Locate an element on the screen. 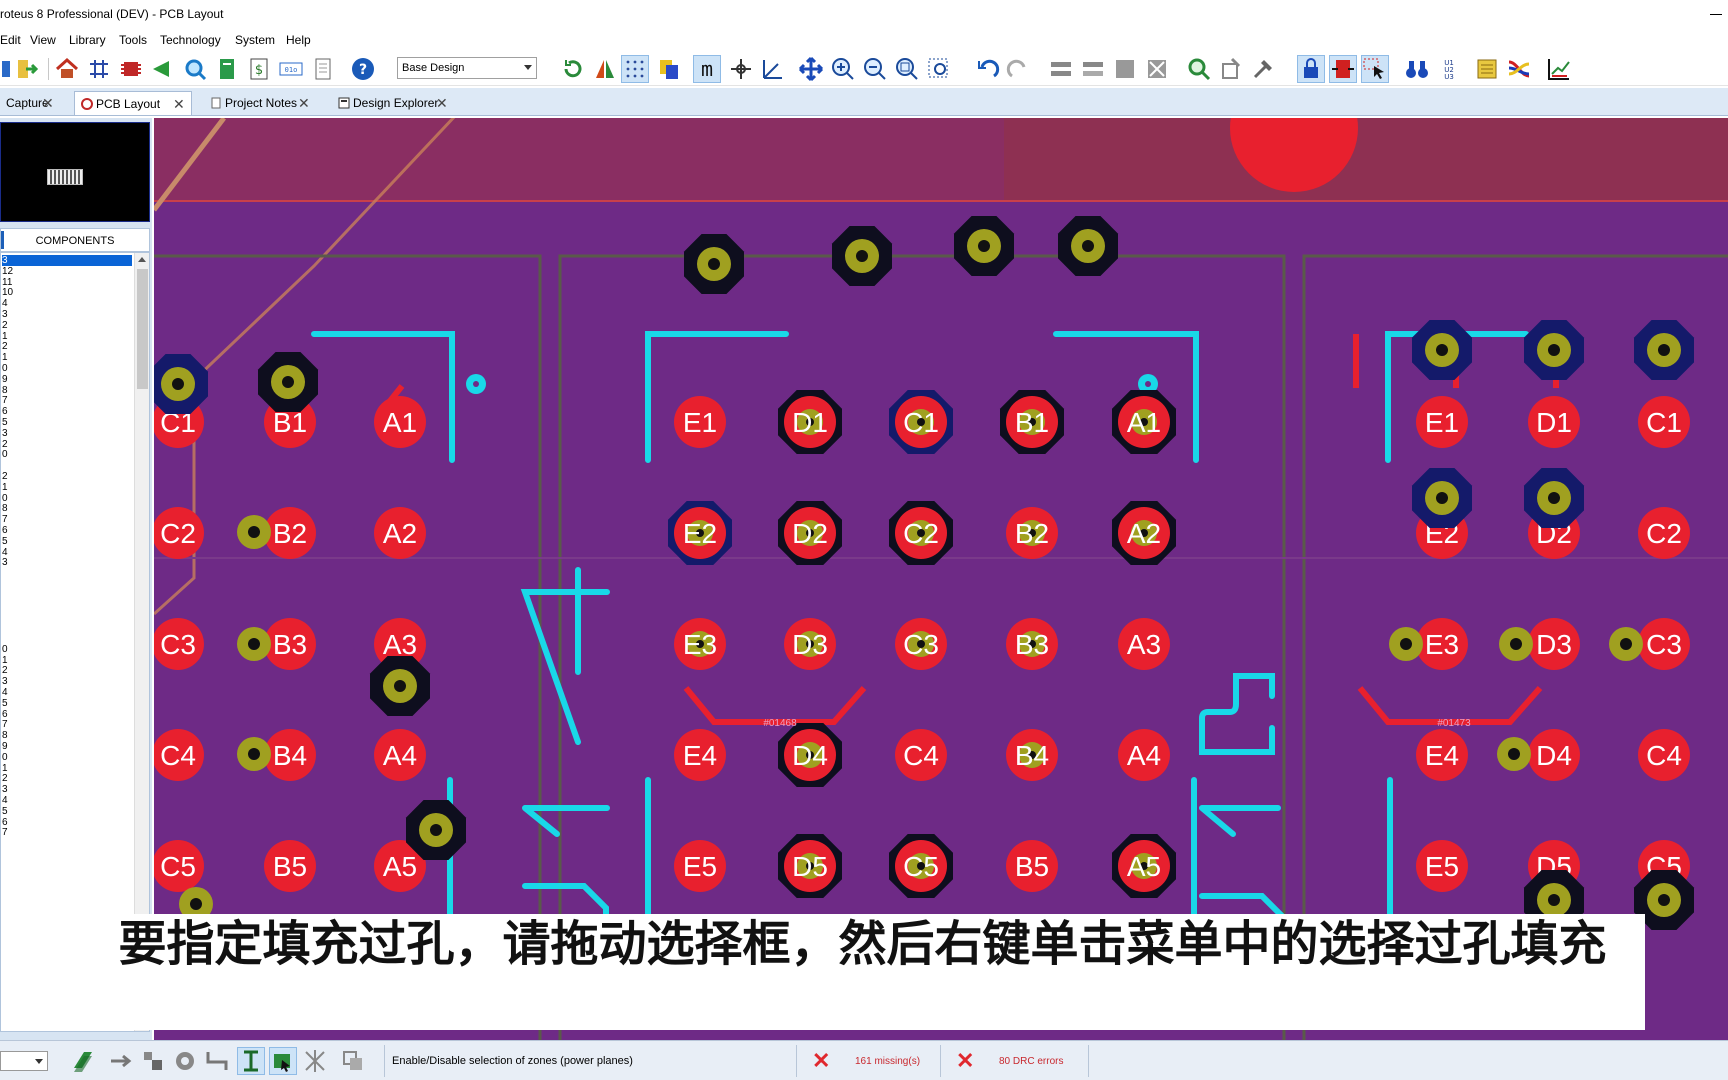  help-icon: ? is located at coordinates (363, 69).